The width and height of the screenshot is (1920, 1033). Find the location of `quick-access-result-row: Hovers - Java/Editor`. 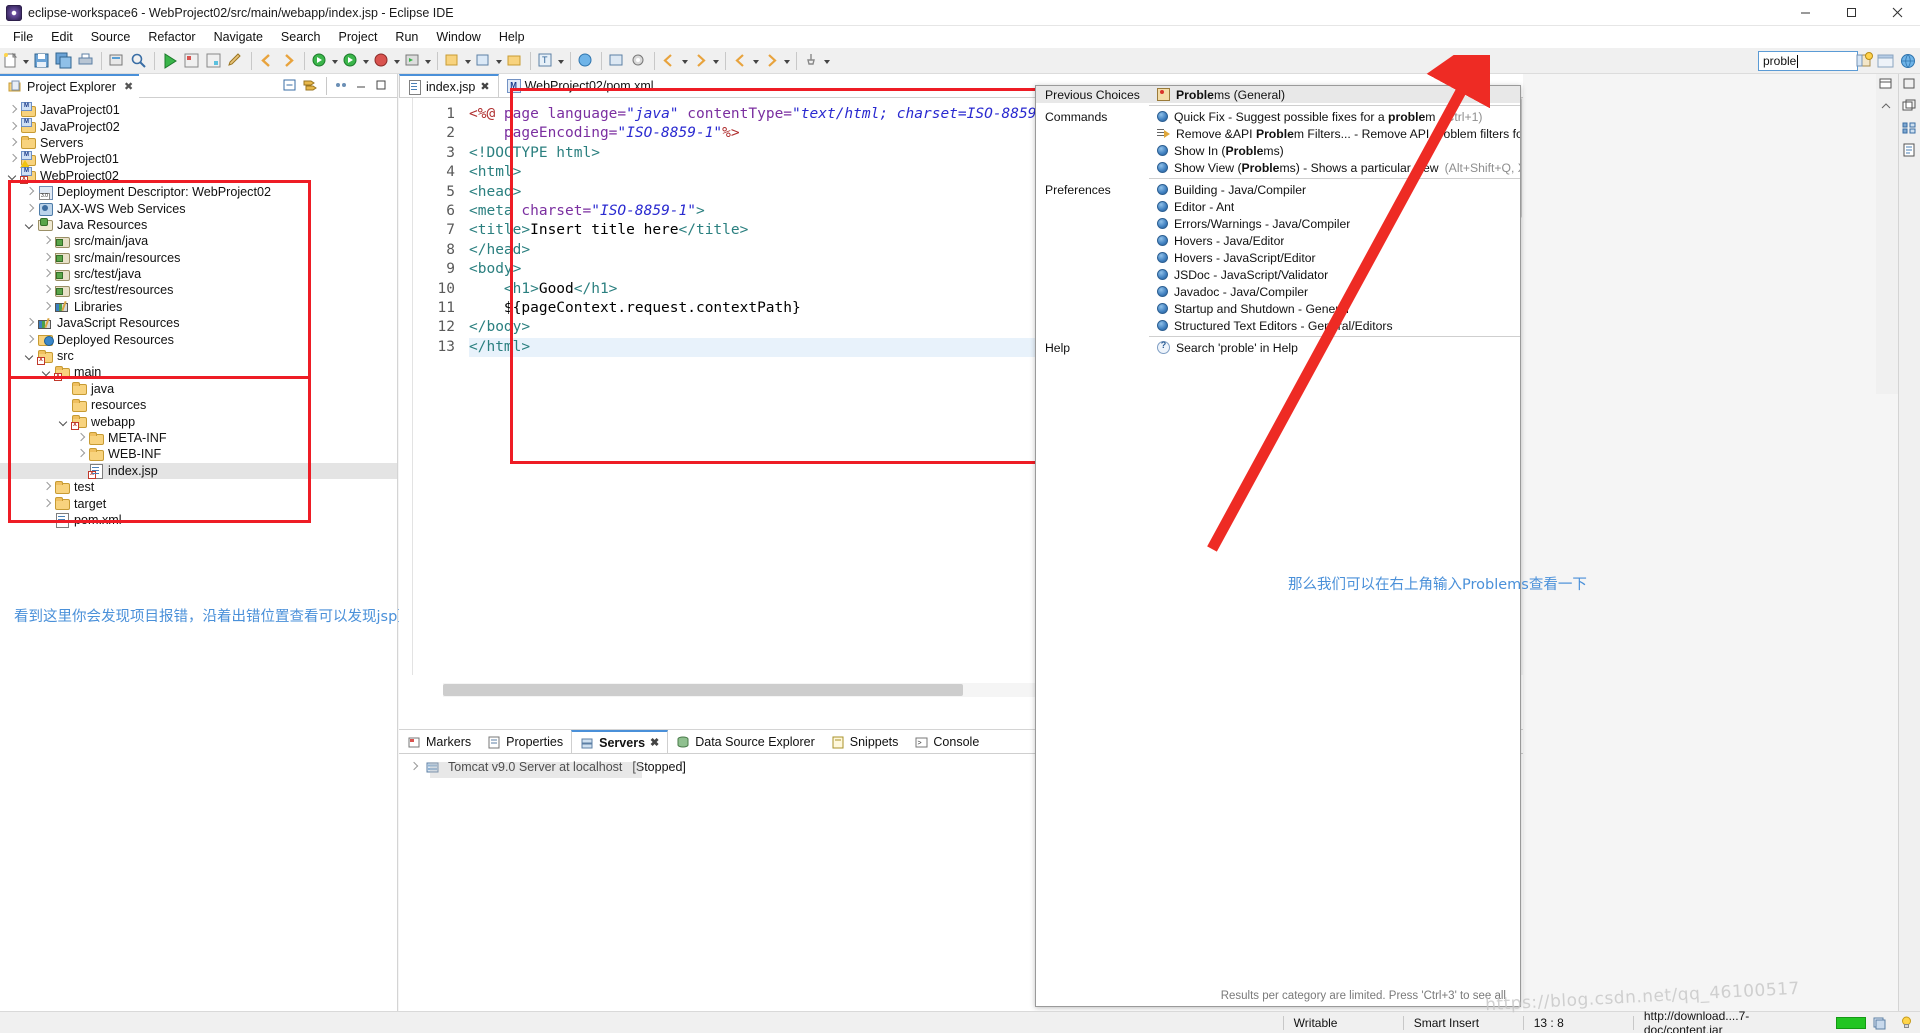

quick-access-result-row: Hovers - Java/Editor is located at coordinates (1278, 240).